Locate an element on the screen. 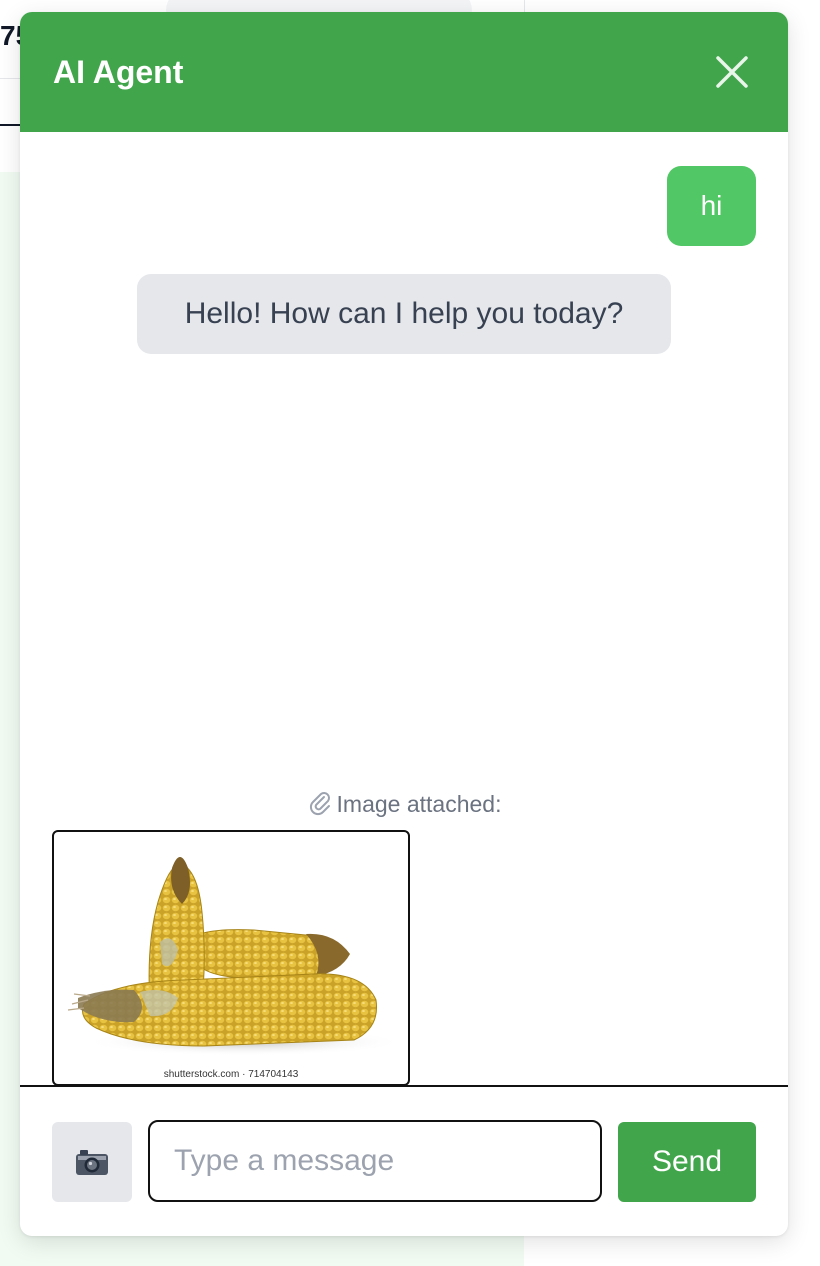  camera-button is located at coordinates (92, 1162).